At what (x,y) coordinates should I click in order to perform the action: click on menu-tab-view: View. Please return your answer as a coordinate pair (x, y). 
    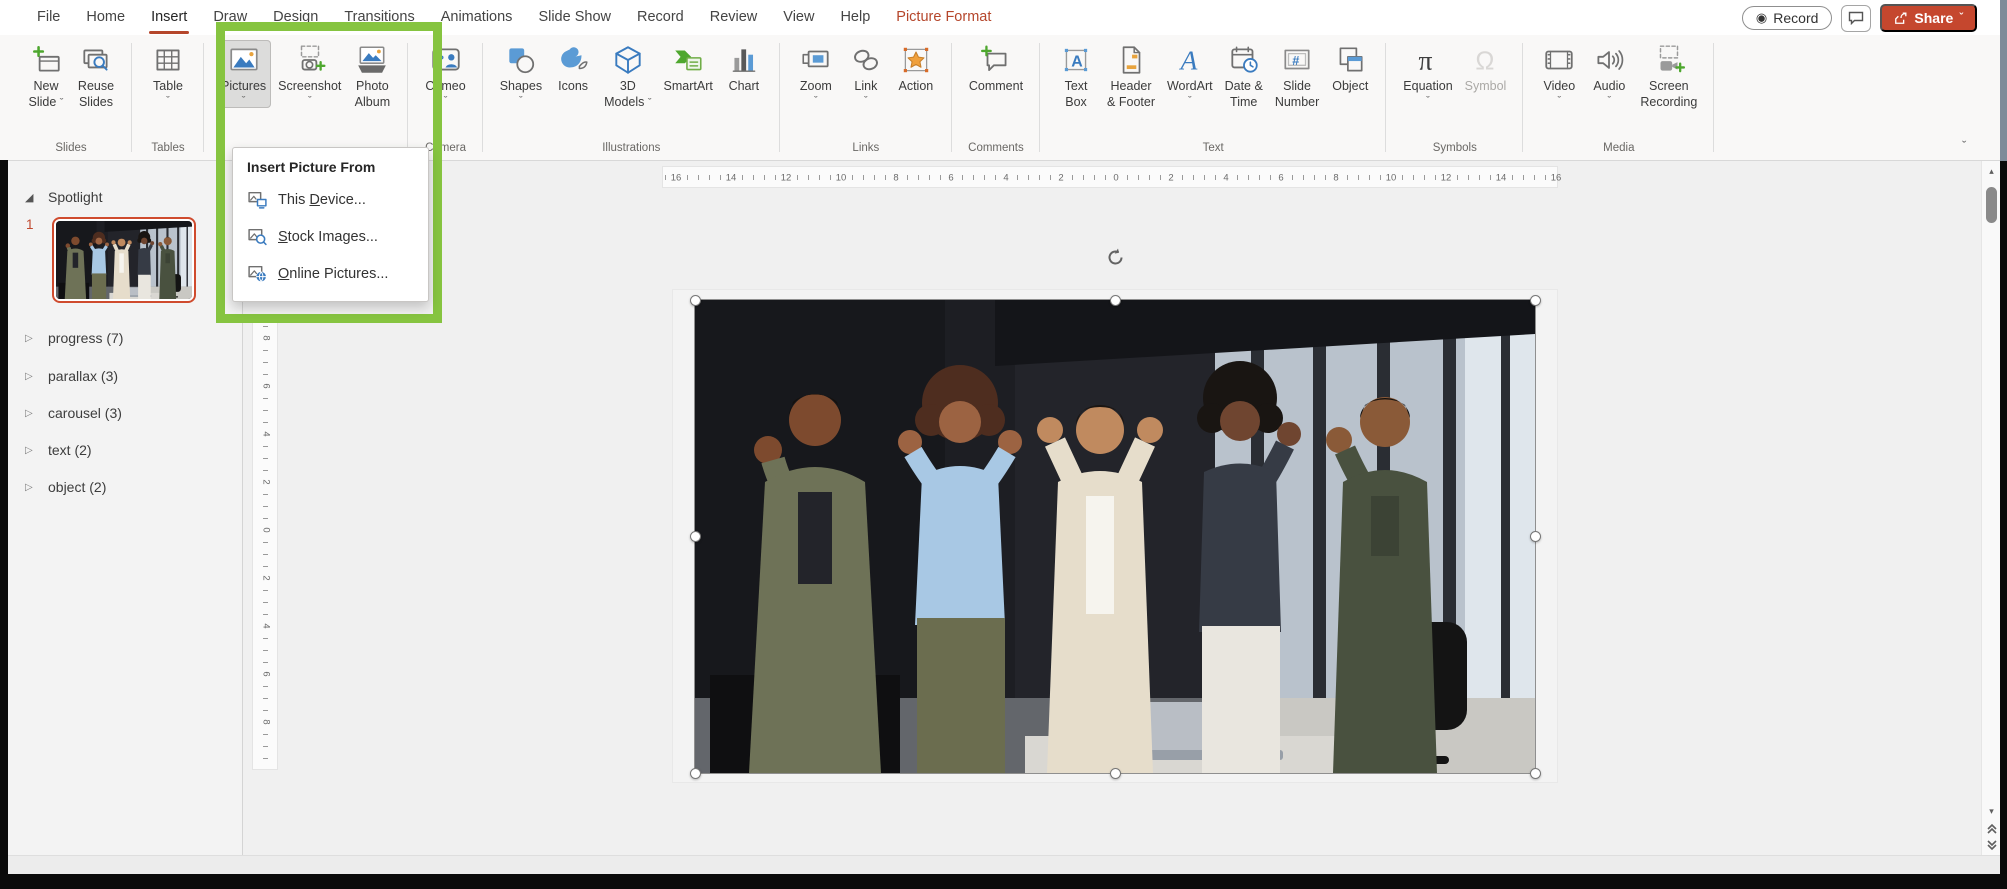
    Looking at the image, I should click on (798, 17).